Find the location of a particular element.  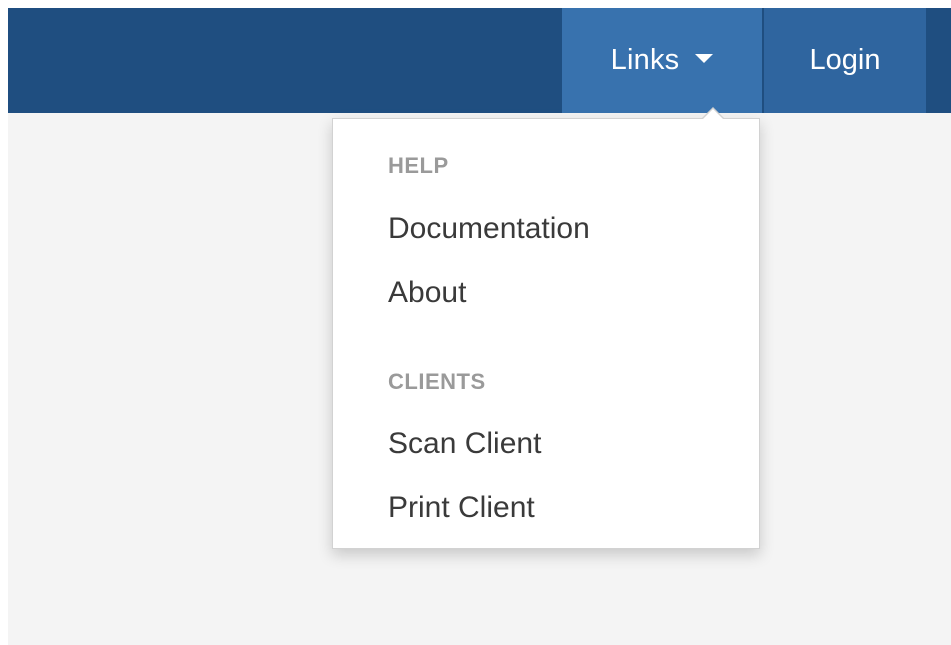

dropdown-pointer-fill is located at coordinates (713, 114).